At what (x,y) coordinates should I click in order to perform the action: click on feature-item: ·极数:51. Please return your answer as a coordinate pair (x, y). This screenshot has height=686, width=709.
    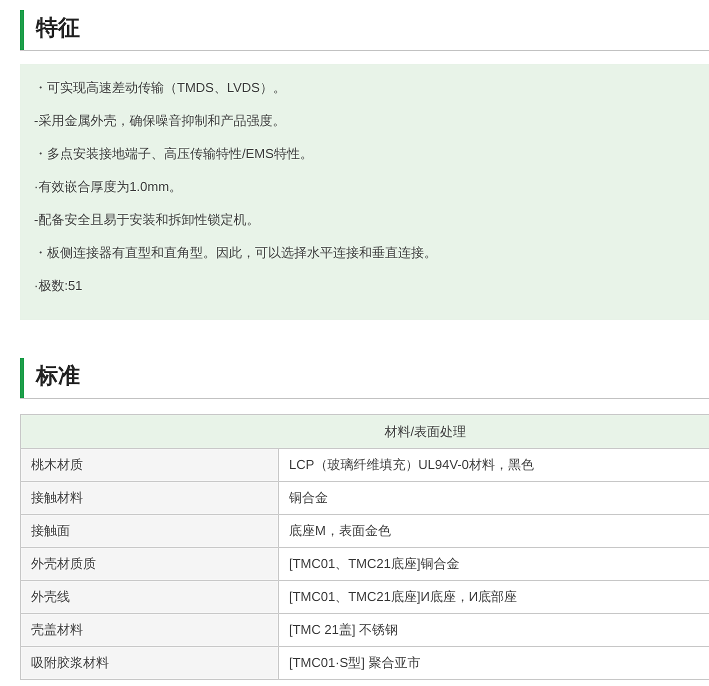
    Looking at the image, I should click on (59, 286).